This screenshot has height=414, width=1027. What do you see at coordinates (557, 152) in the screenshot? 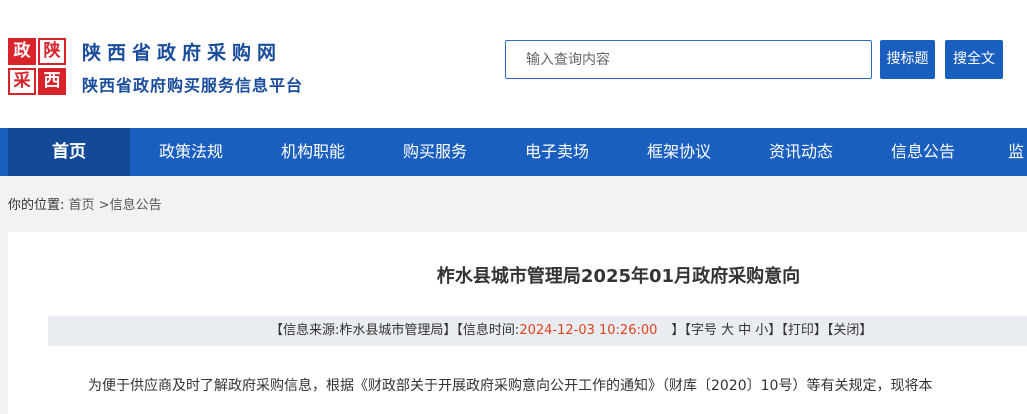
I see `nav-item-e-mall: 电子卖场` at bounding box center [557, 152].